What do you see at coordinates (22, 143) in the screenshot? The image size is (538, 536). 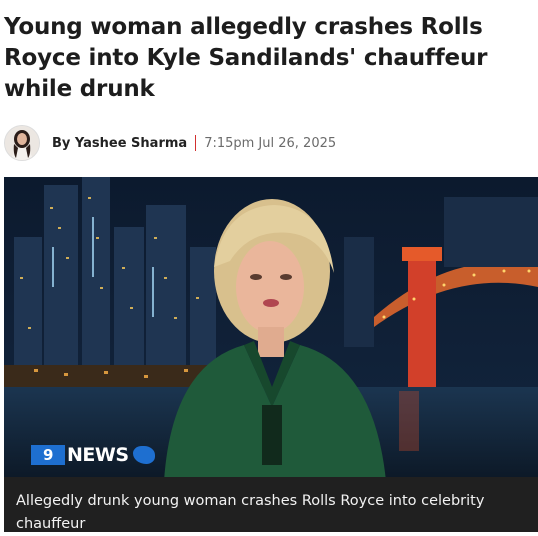 I see `author-avatar` at bounding box center [22, 143].